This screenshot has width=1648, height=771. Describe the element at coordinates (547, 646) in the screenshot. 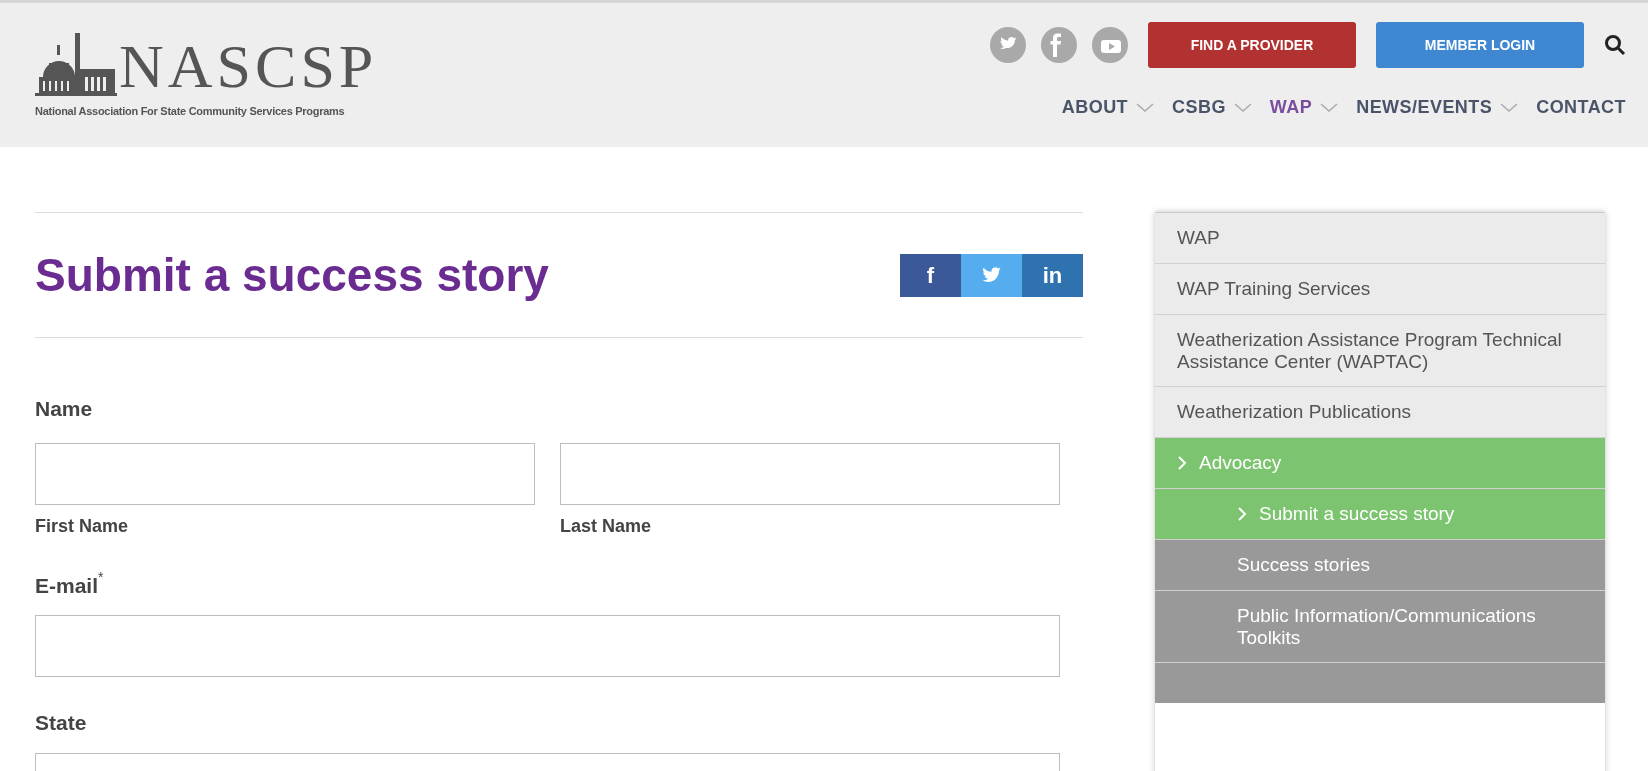

I see `text-field` at that location.